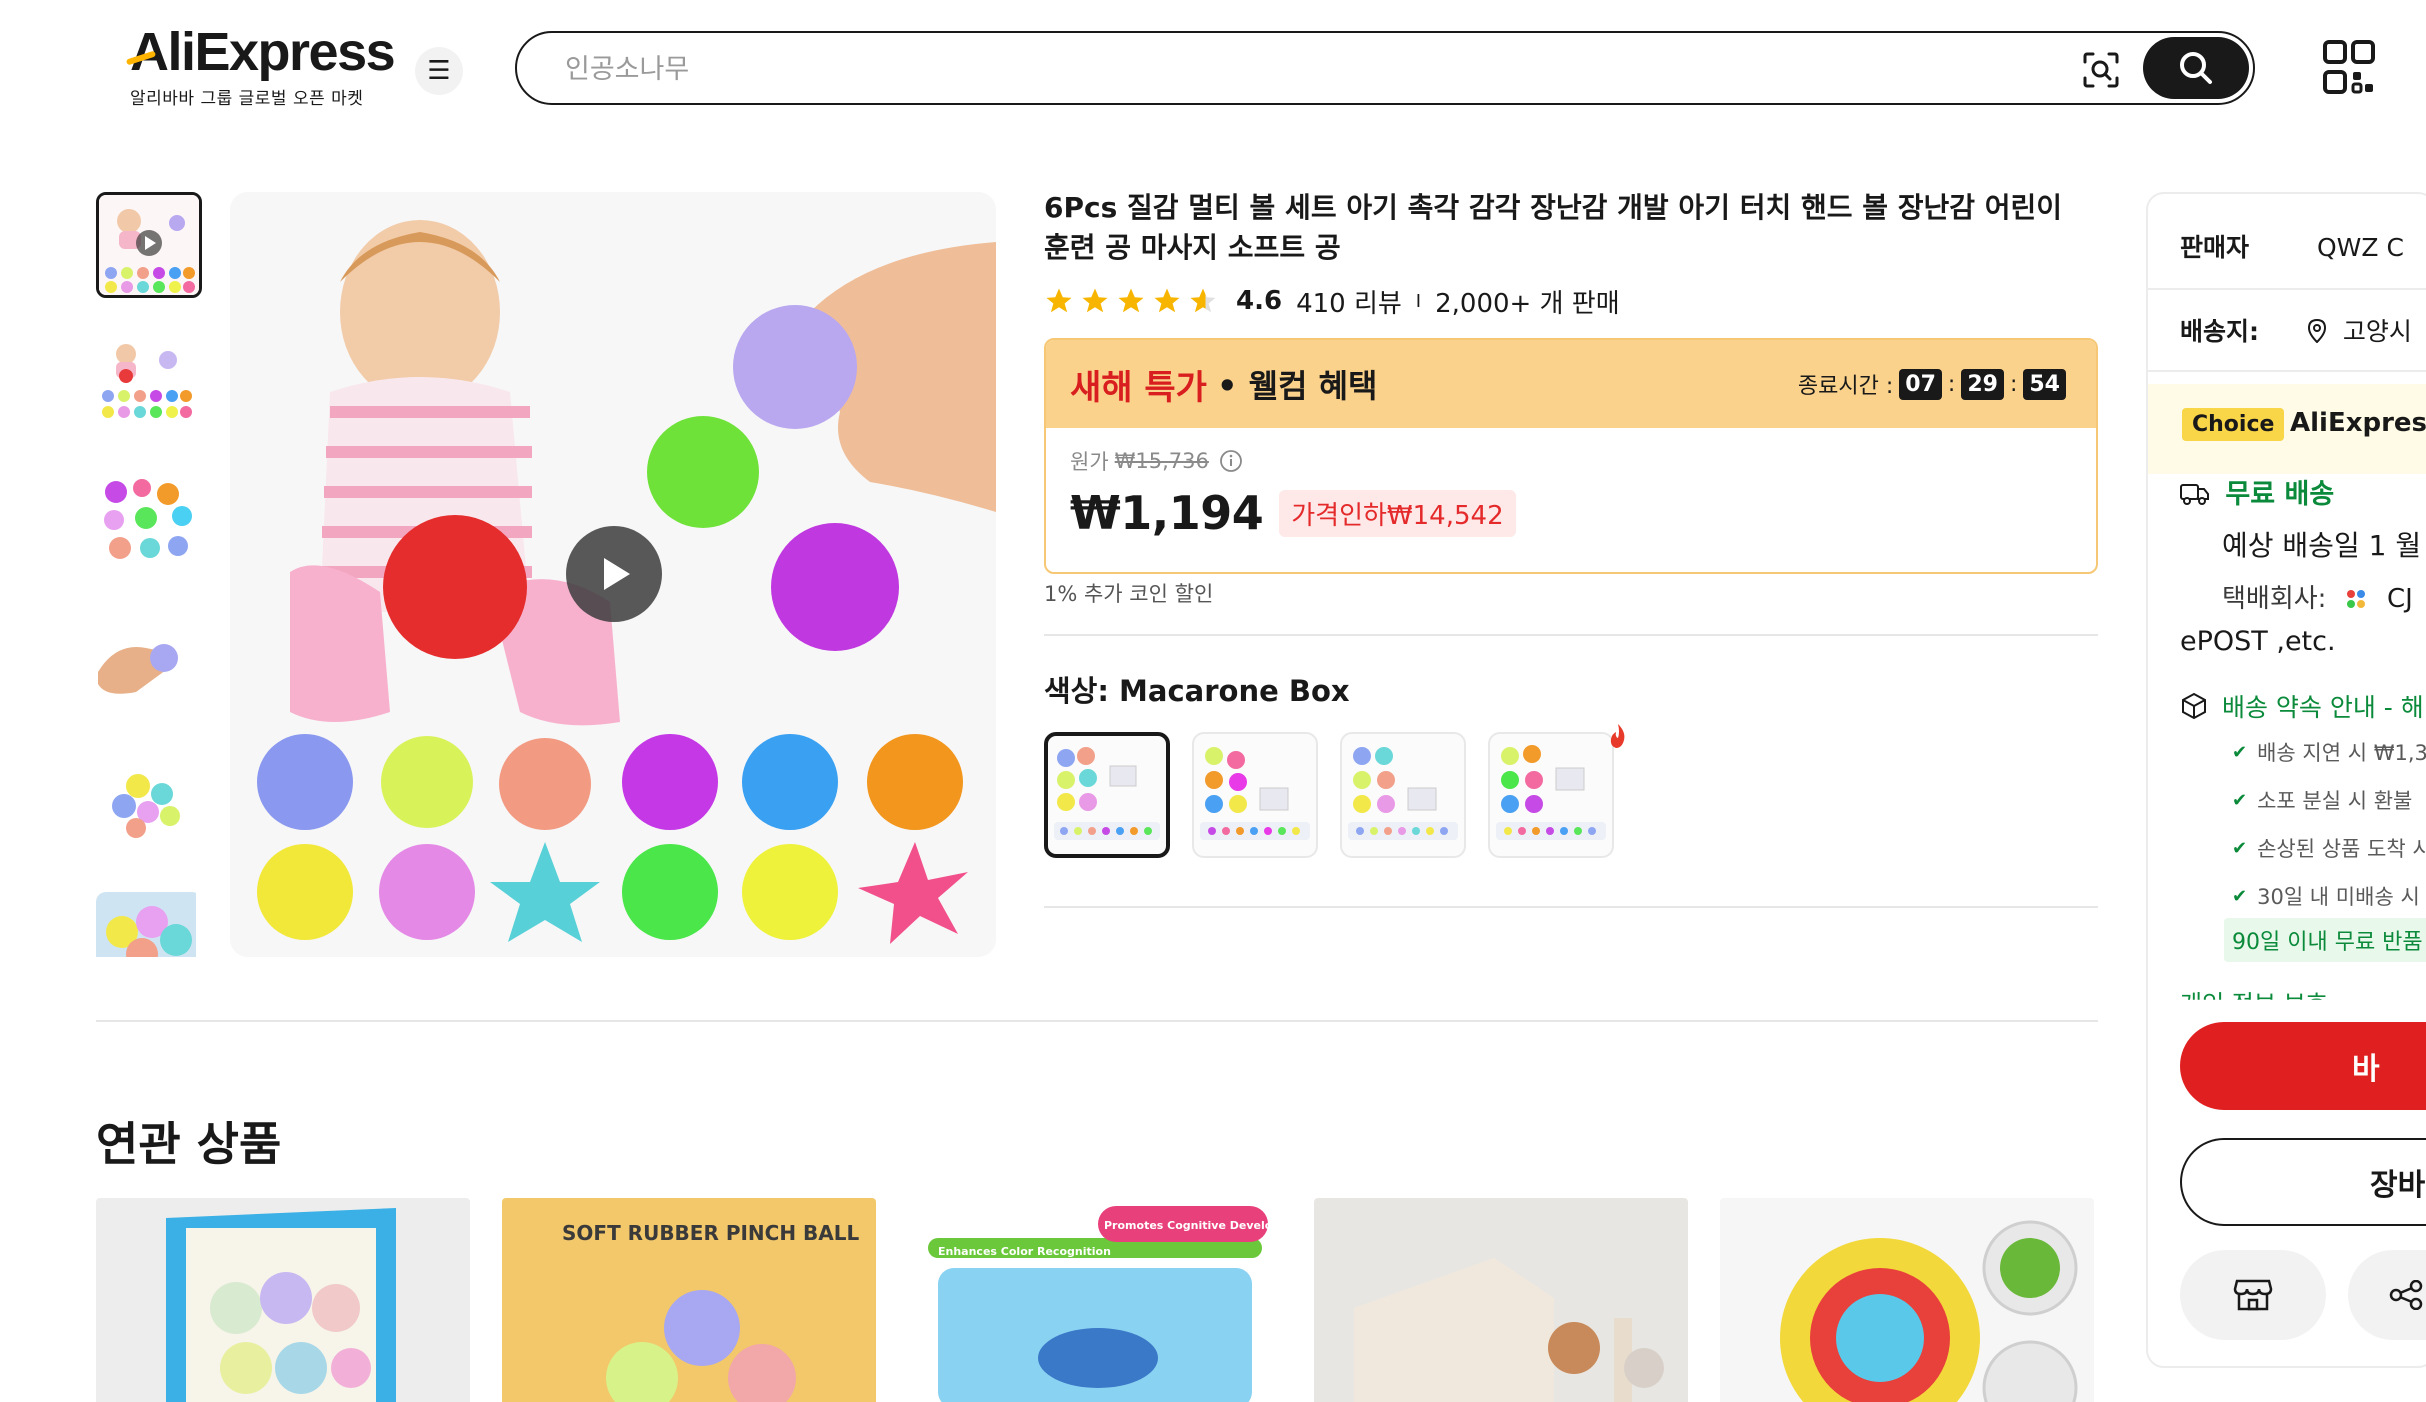 The width and height of the screenshot is (2426, 1402). Describe the element at coordinates (1920, 384) in the screenshot. I see `timer-hours: 07` at that location.